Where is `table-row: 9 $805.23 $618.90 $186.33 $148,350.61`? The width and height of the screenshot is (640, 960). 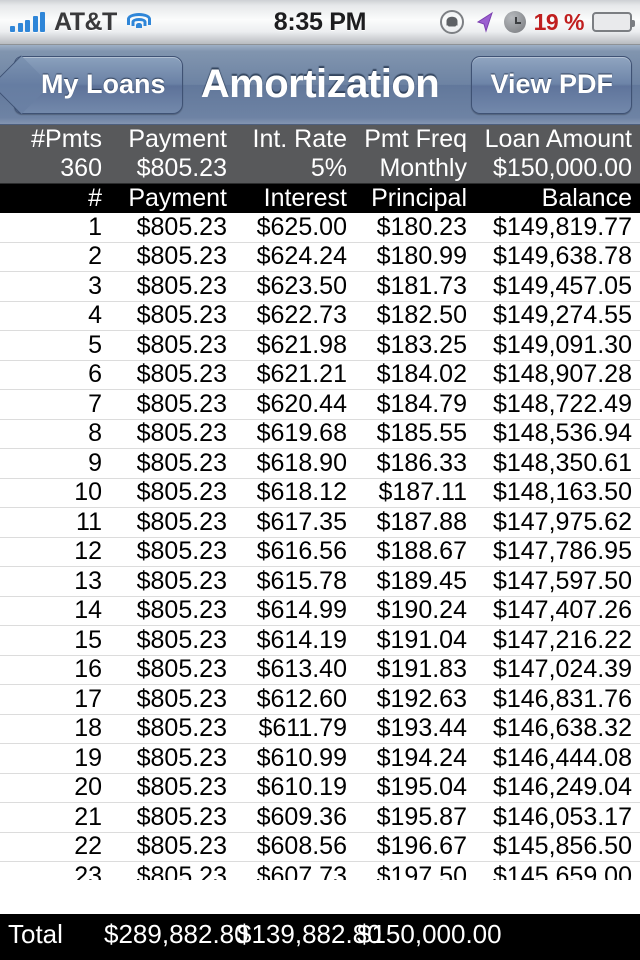 table-row: 9 $805.23 $618.90 $186.33 $148,350.61 is located at coordinates (320, 464).